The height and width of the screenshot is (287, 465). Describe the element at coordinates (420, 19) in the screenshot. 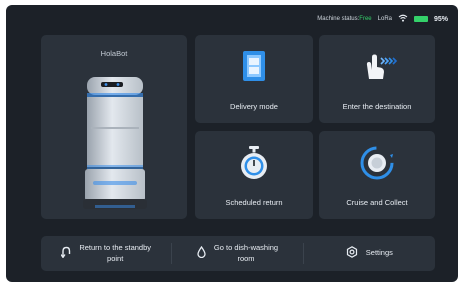

I see `battery-icon` at that location.